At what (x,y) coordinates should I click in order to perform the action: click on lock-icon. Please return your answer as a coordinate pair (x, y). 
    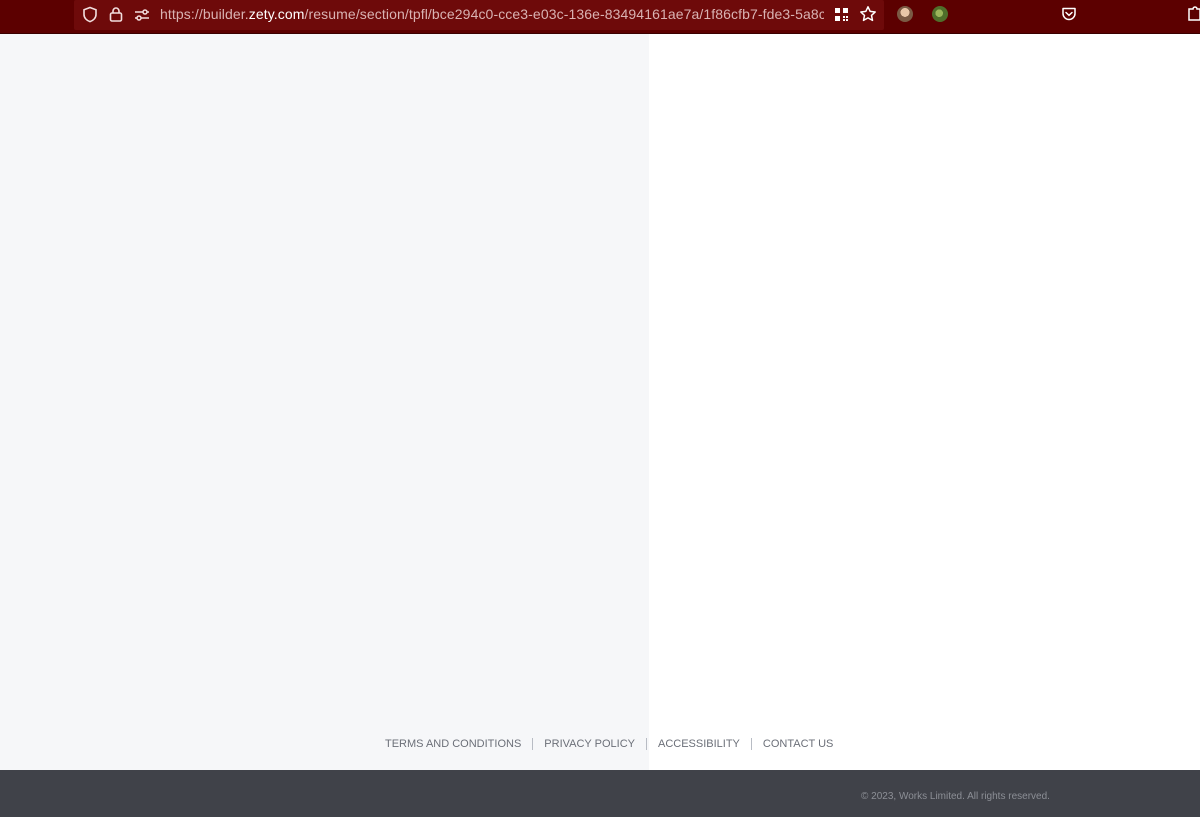
    Looking at the image, I should click on (116, 14).